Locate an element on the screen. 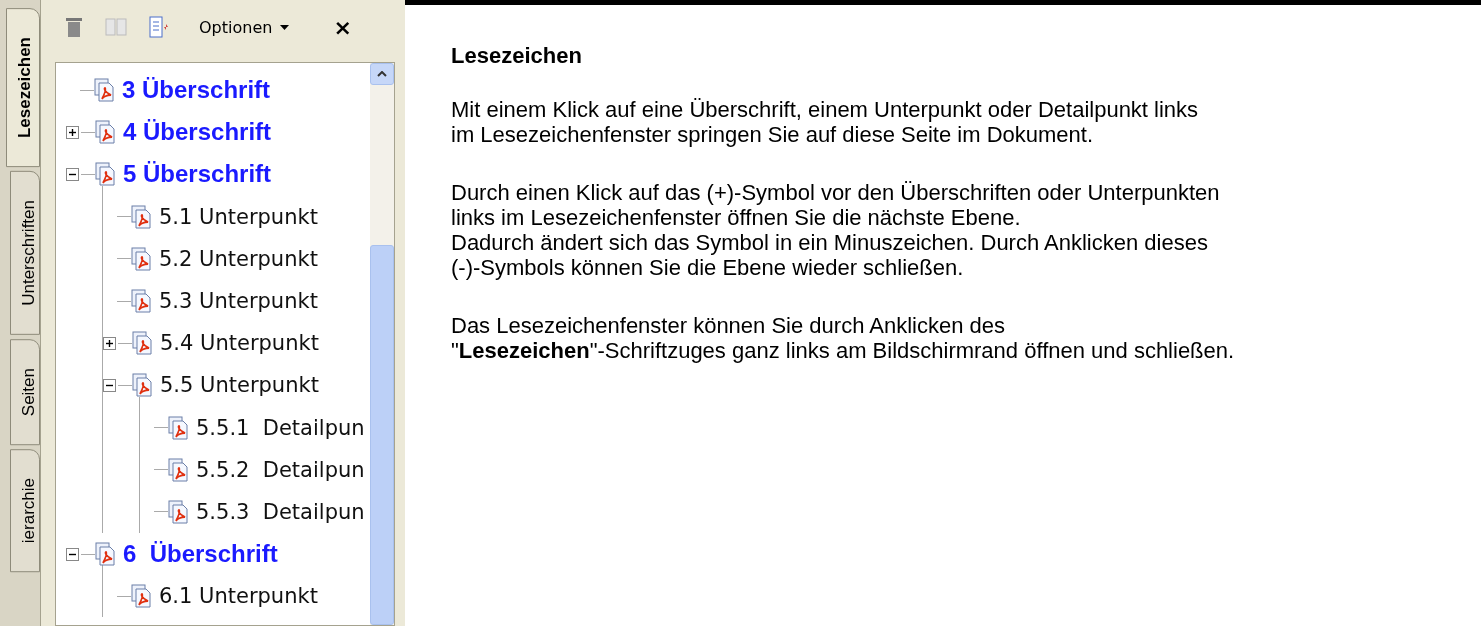 The height and width of the screenshot is (626, 1481). paragraph: Durch einen Klick auf das (+)-Symbol vor den Überschriften oder Unterpunkten links im Lesezeichenfenster öffnen Sie die nächste Ebene. Dadurch ändert sich das Symbol in ein Minuszeichen. Durch Anklicken dieses (-)-Symbols können Sie die Ebene wieder schließen. is located at coordinates (836, 230).